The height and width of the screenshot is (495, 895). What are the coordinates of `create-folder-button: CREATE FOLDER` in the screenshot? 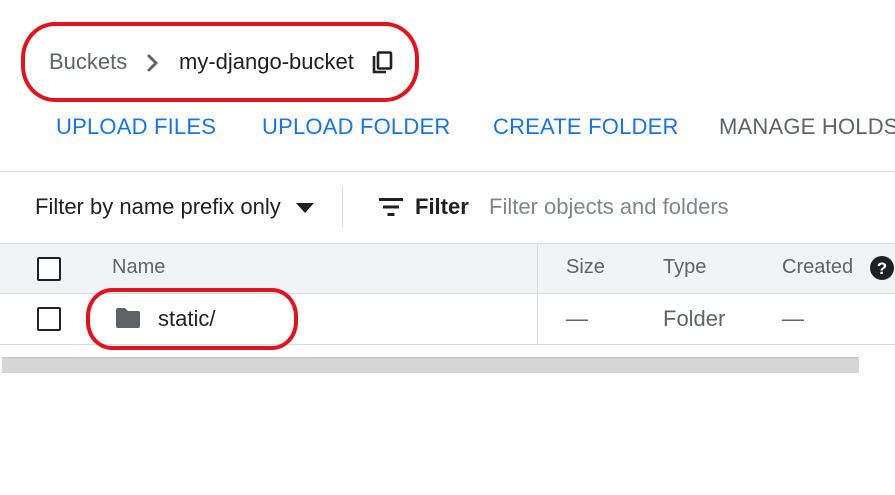 It's located at (586, 127).